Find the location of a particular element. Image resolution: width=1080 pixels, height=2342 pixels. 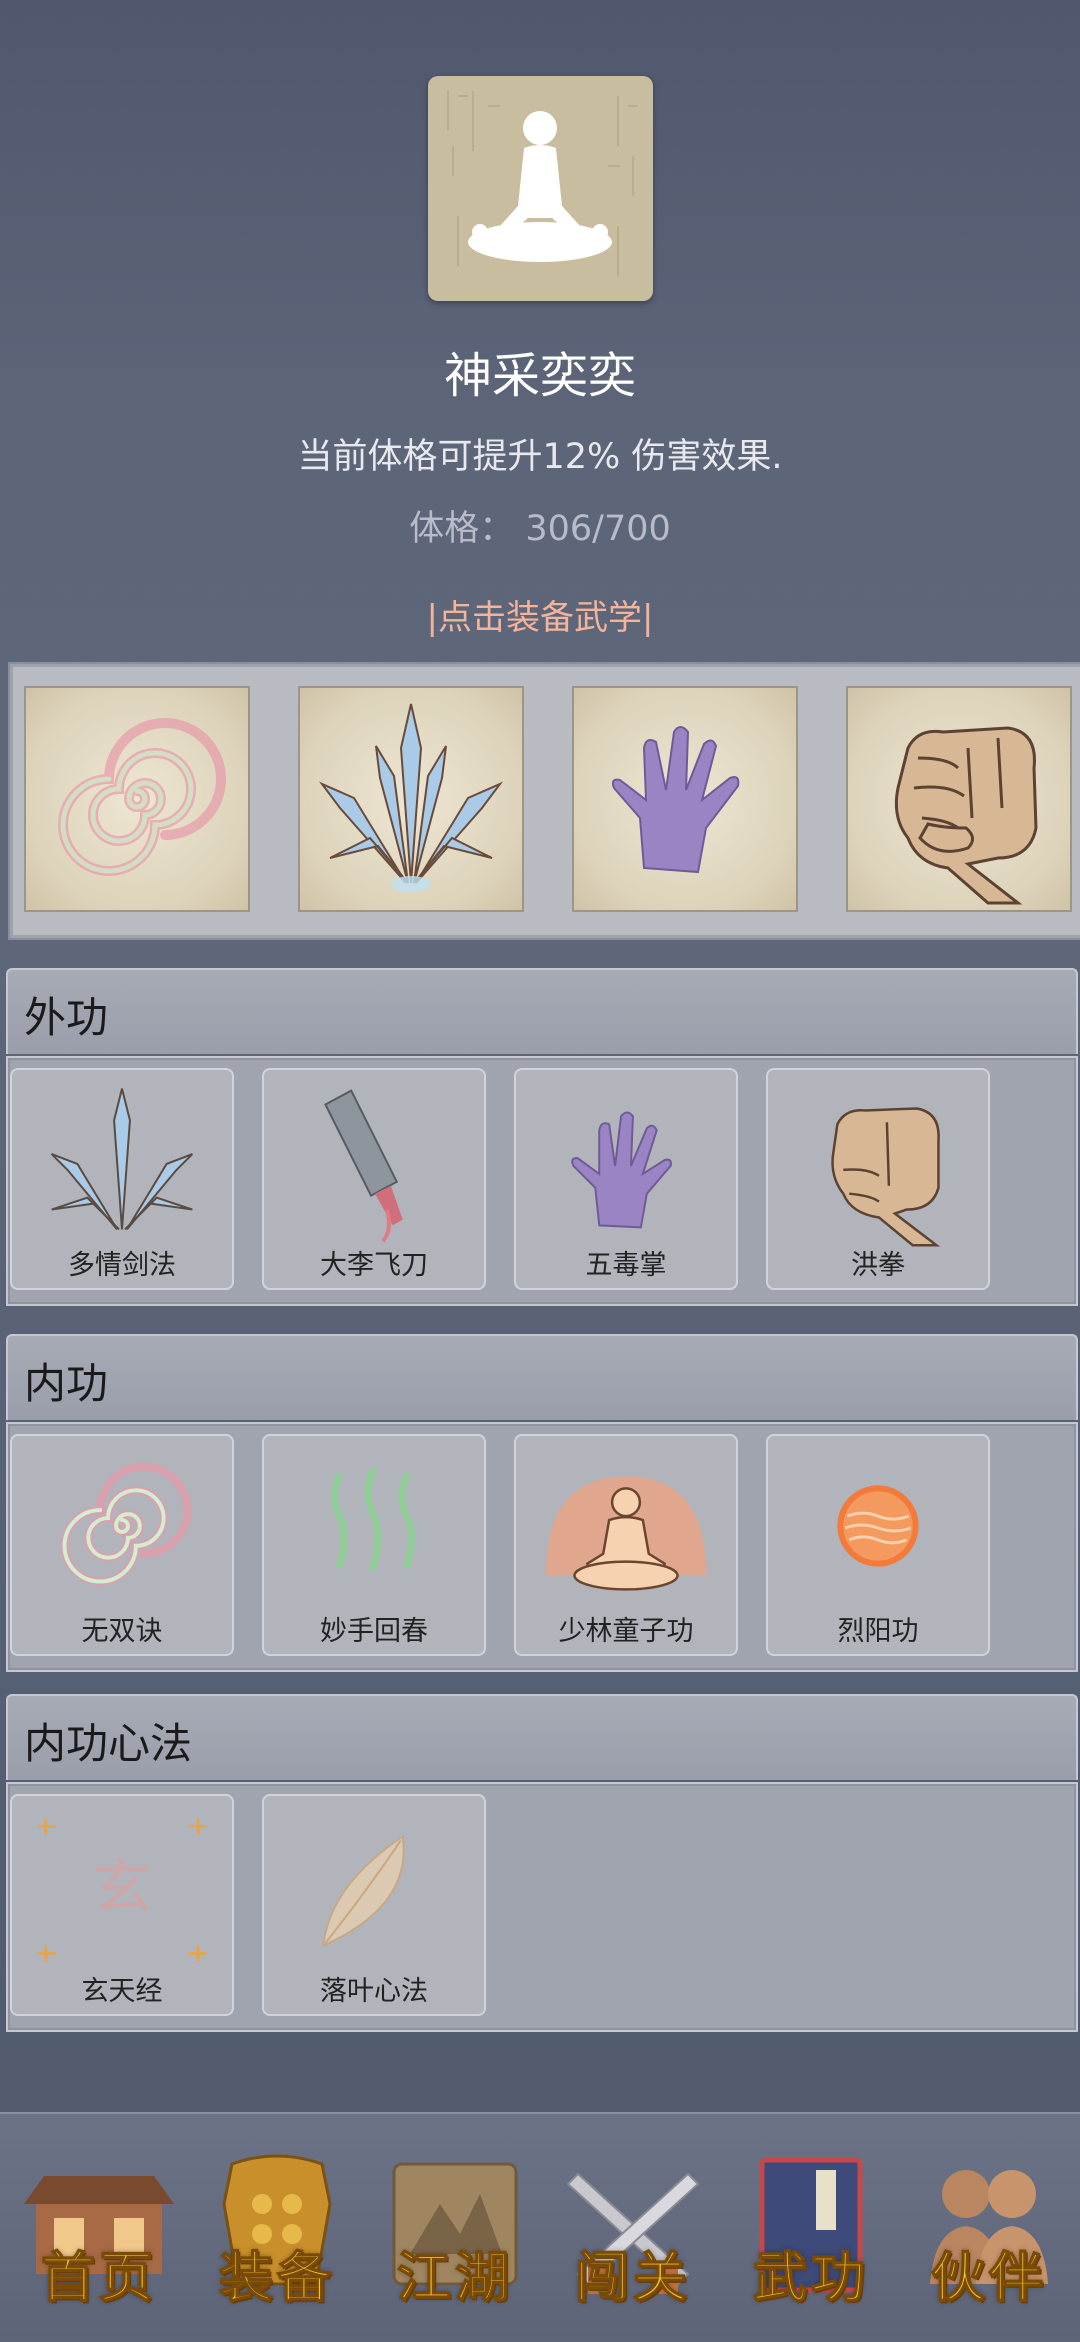

sun-orb-icon is located at coordinates (878, 1526).